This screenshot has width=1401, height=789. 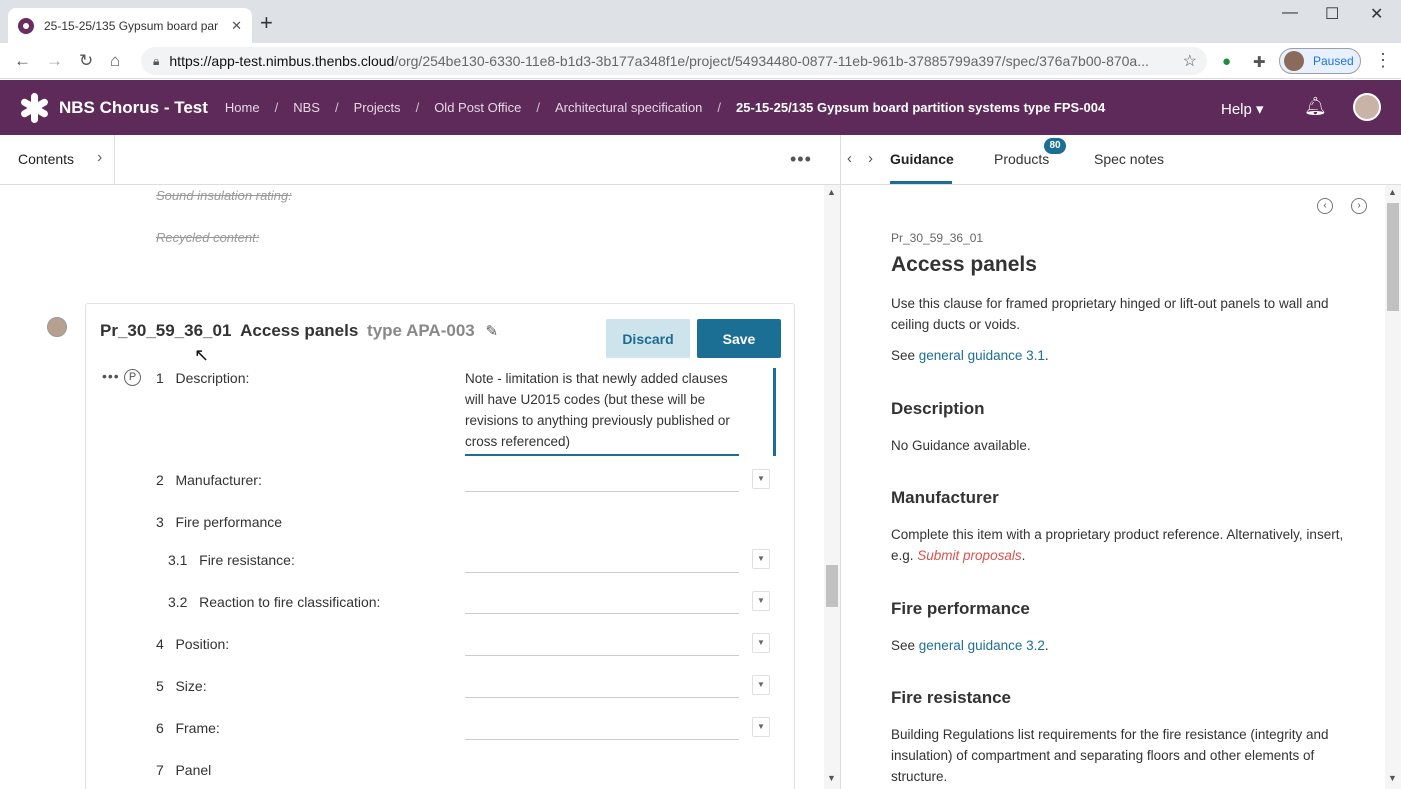 I want to click on forward-icon: →, so click(x=54, y=61).